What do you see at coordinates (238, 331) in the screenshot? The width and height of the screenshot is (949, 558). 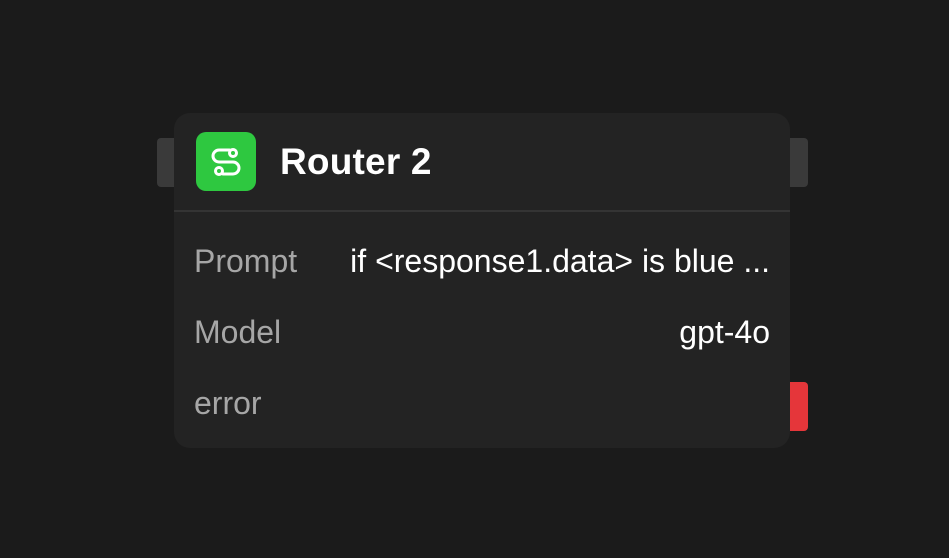 I see `model-label: Model` at bounding box center [238, 331].